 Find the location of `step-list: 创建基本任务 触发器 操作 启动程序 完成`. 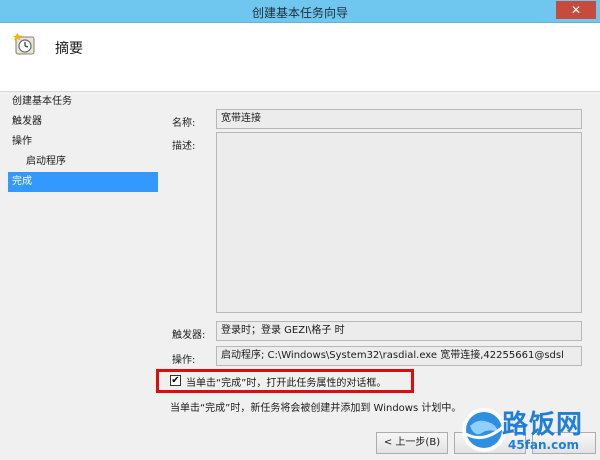

step-list: 创建基本任务 触发器 操作 启动程序 完成 is located at coordinates (83, 142).